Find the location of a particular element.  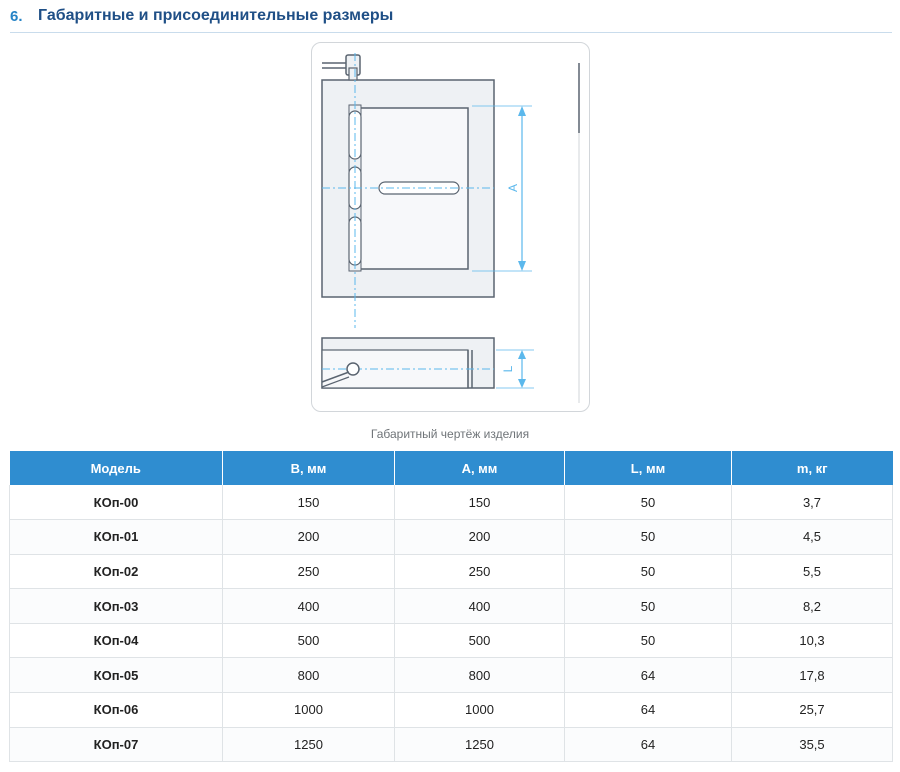

cell-a: 200 is located at coordinates (479, 537).